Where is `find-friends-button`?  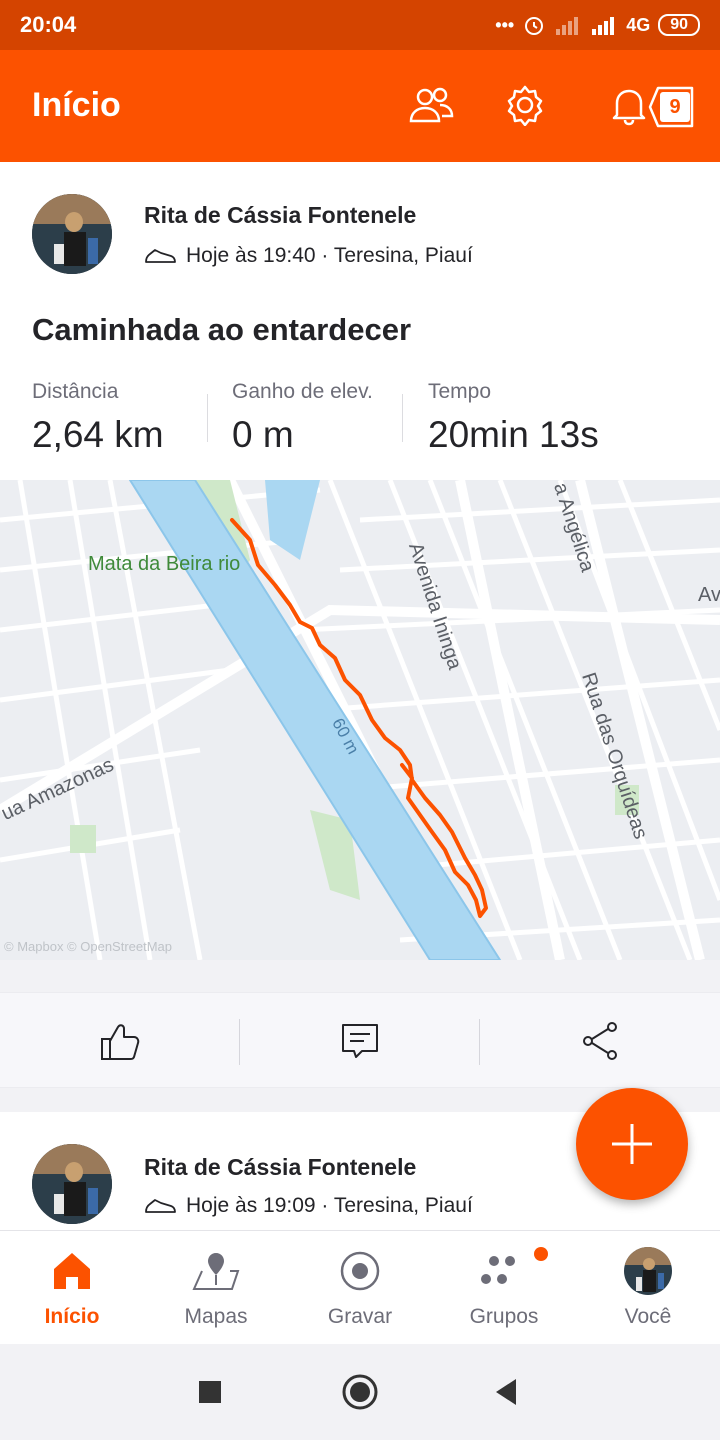
find-friends-button is located at coordinates (431, 105).